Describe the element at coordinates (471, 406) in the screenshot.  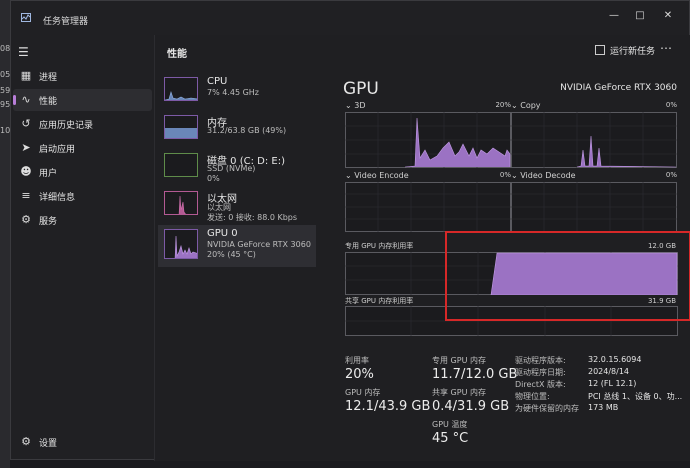
I see `stat-value: 0.4/31.9 GB` at that location.